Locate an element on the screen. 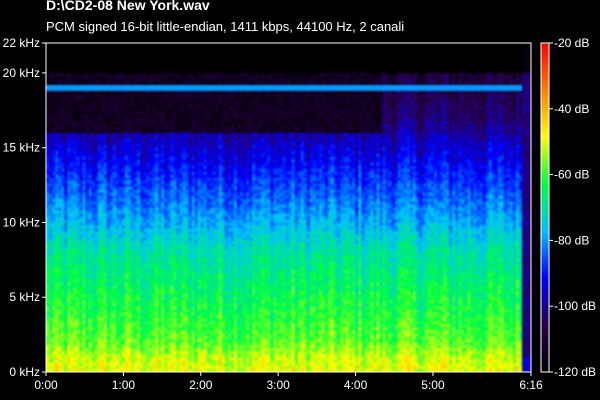  x-tick-label: 3:00 is located at coordinates (279, 385).